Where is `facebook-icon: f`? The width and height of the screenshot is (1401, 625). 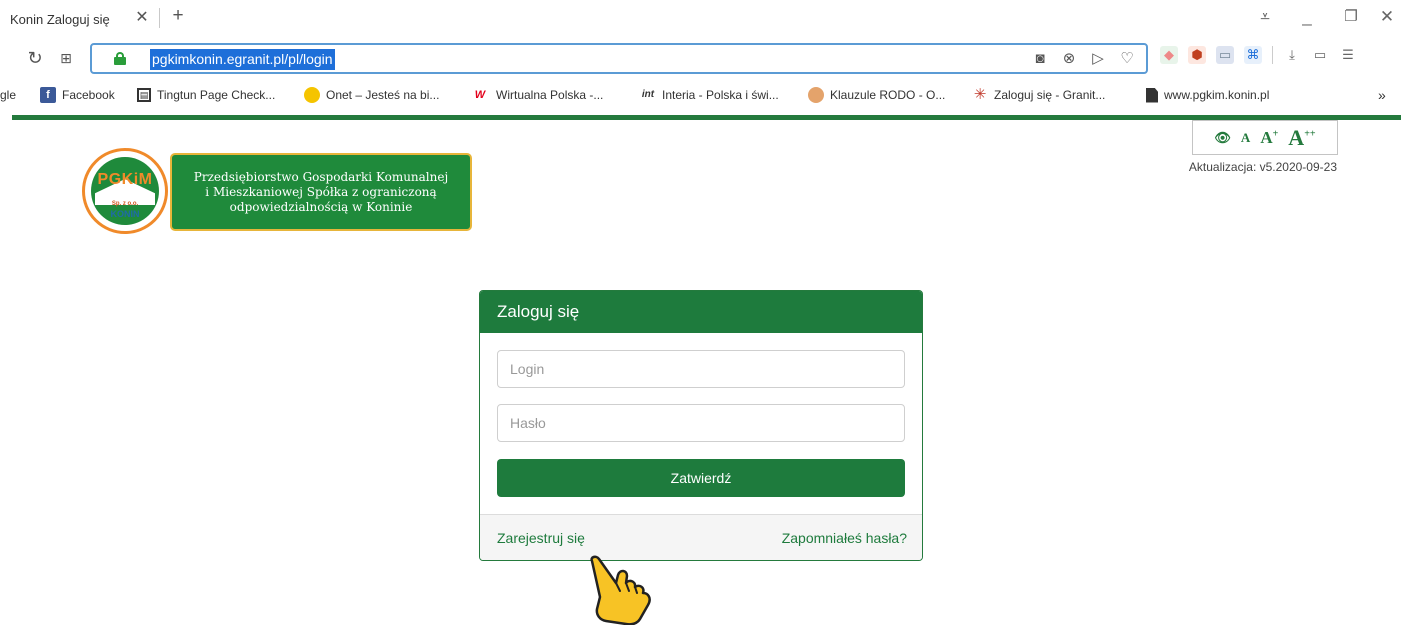 facebook-icon: f is located at coordinates (48, 95).